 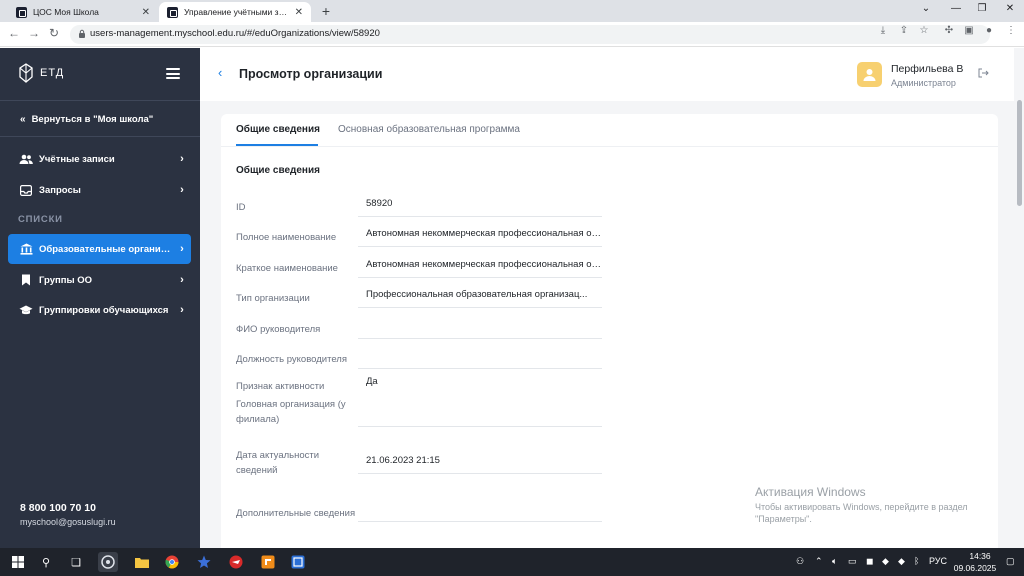 What do you see at coordinates (852, 561) in the screenshot?
I see `network-icon: ▭` at bounding box center [852, 561].